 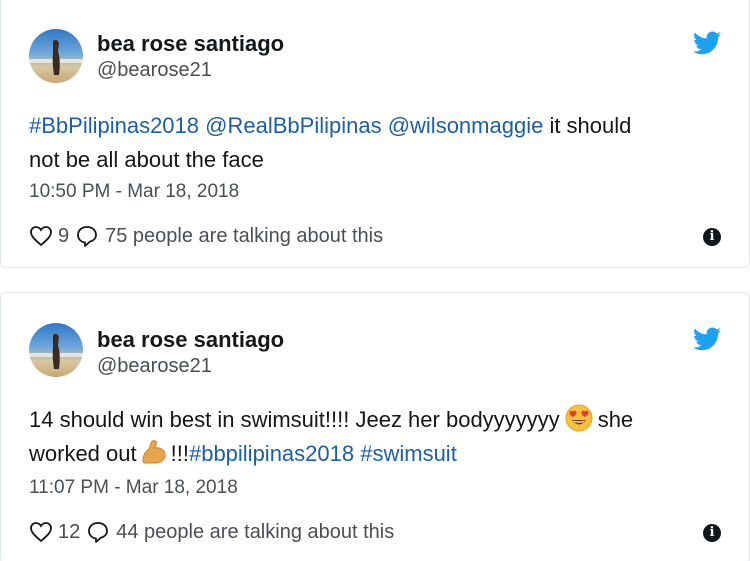 I want to click on tweet-actions: 12 44 people are talking about this, so click(x=211, y=532).